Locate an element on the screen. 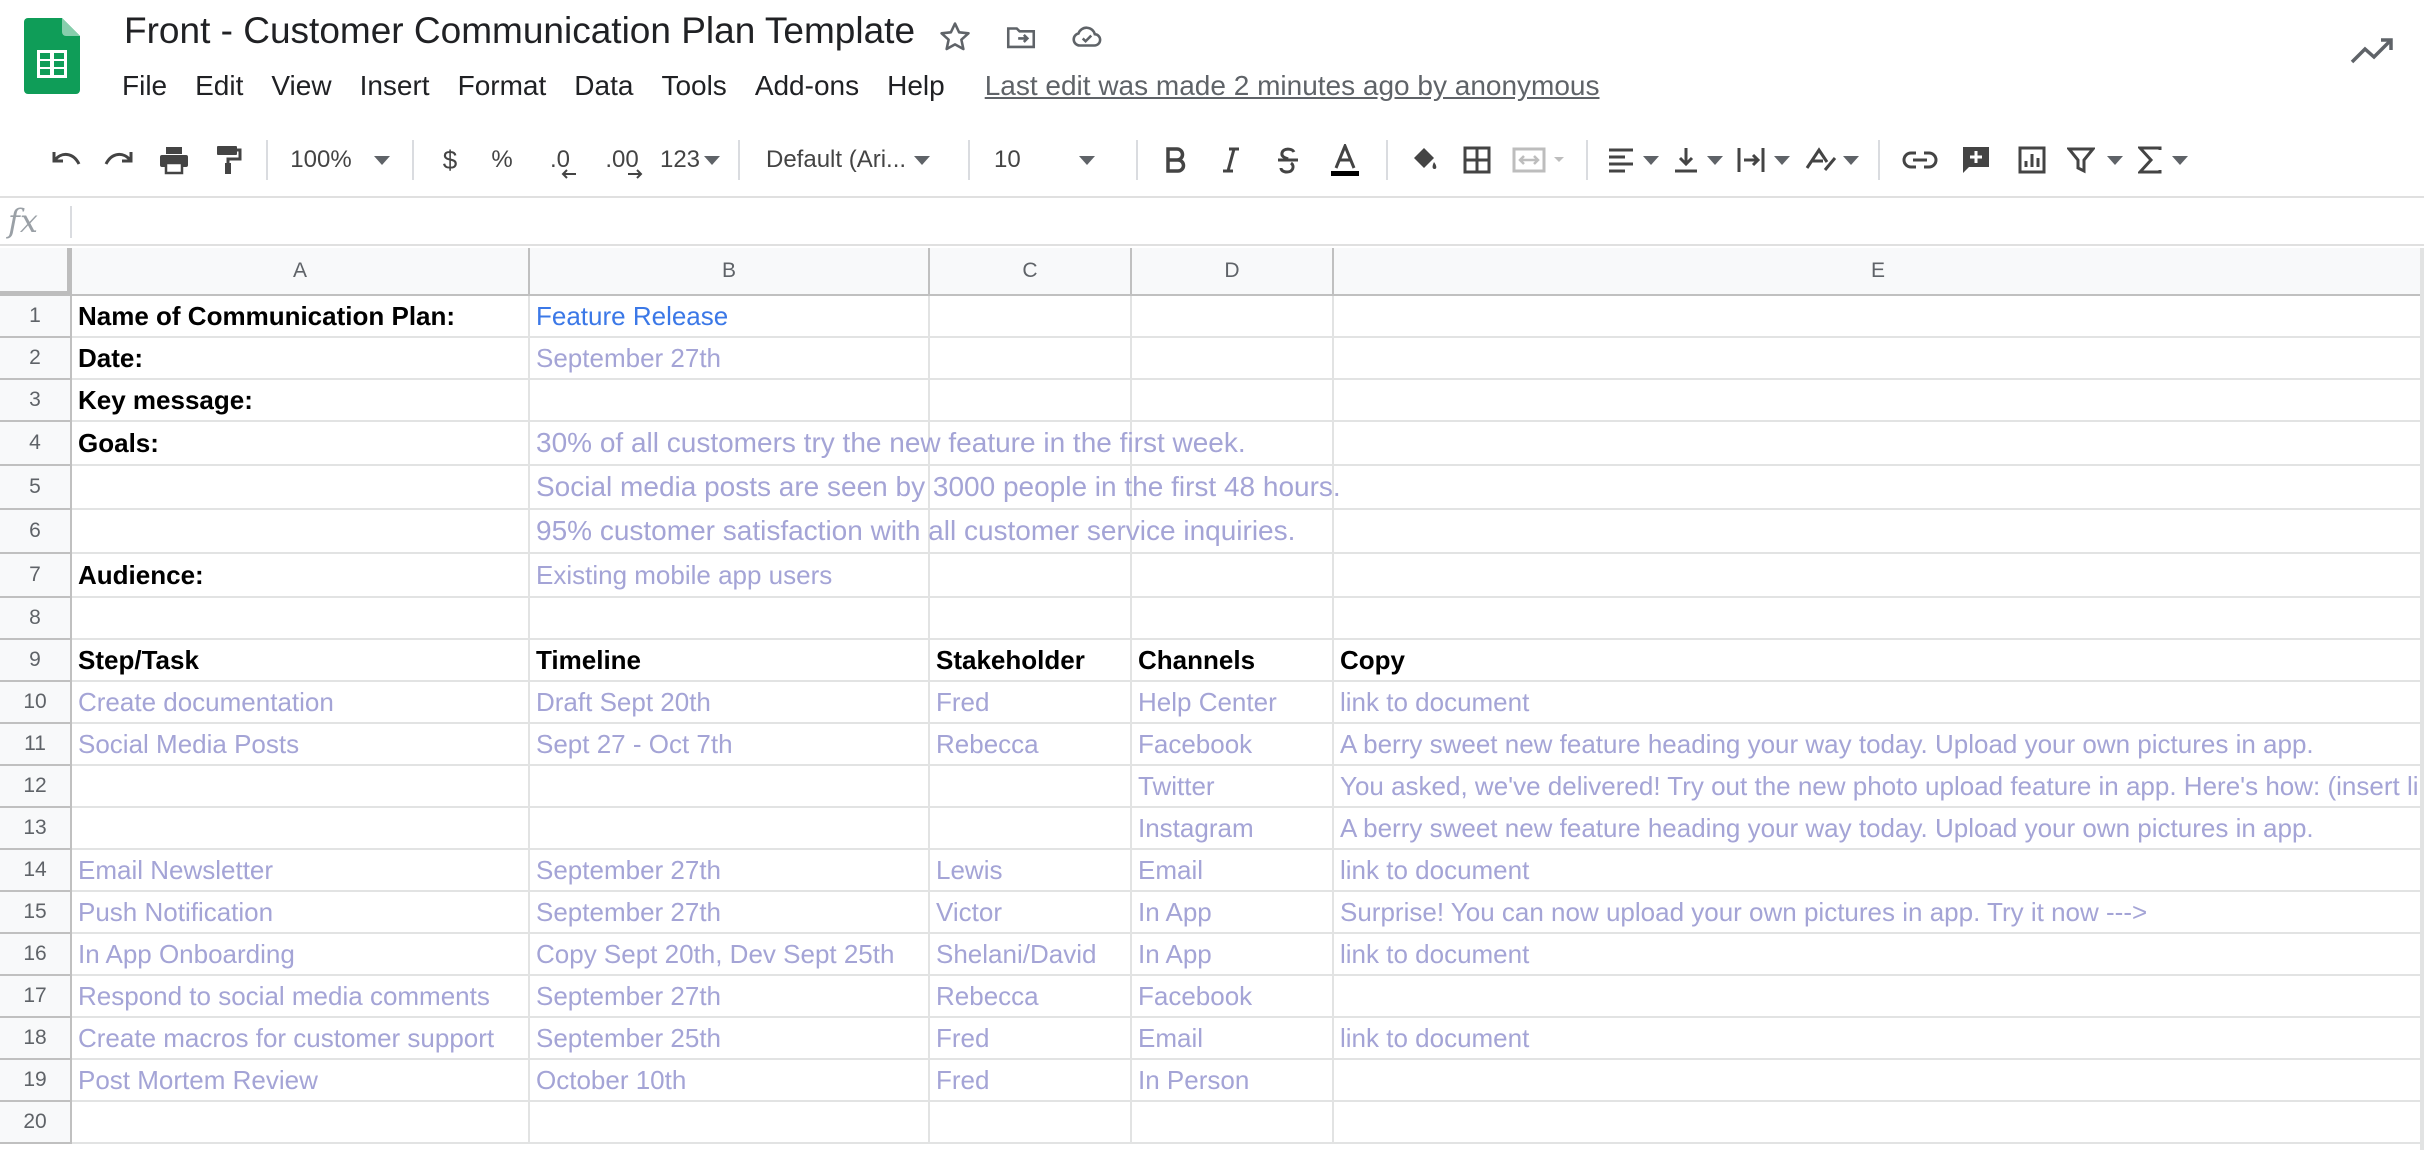 The image size is (2424, 1150). cell-b15: September 27th is located at coordinates (730, 913).